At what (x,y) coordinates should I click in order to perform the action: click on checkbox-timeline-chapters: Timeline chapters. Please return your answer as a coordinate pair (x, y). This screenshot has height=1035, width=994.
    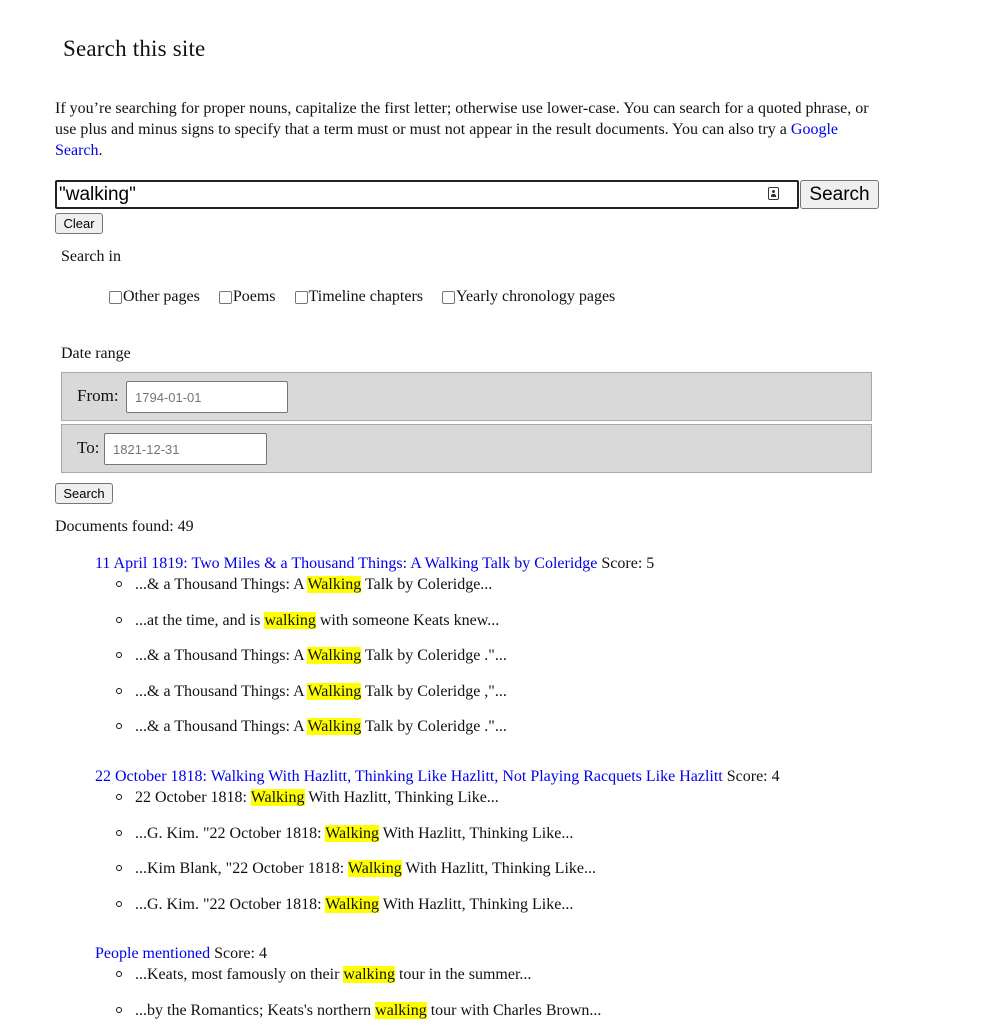
    Looking at the image, I should click on (359, 297).